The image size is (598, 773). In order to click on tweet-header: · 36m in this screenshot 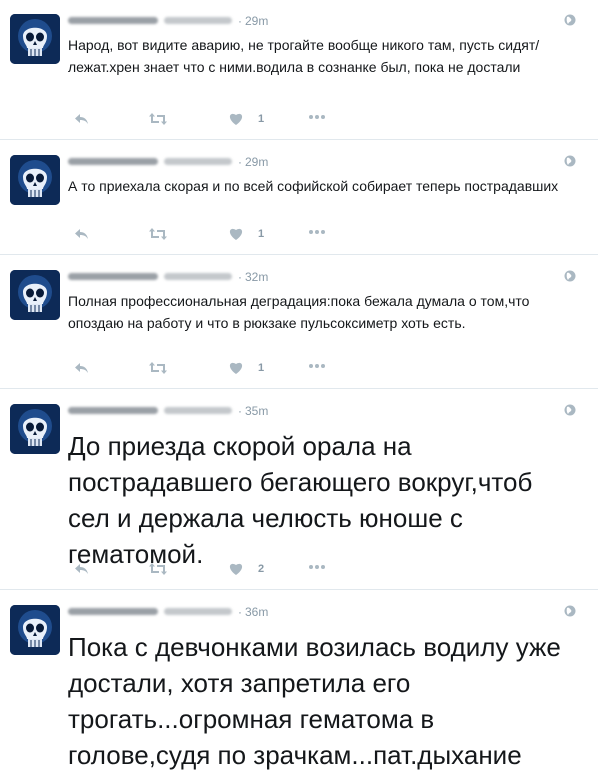, I will do `click(318, 611)`.